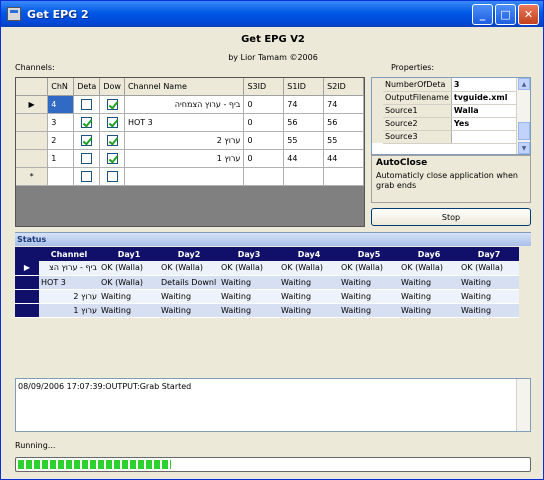  I want to click on channel-name-cell: ערוץ 2, so click(184, 140).